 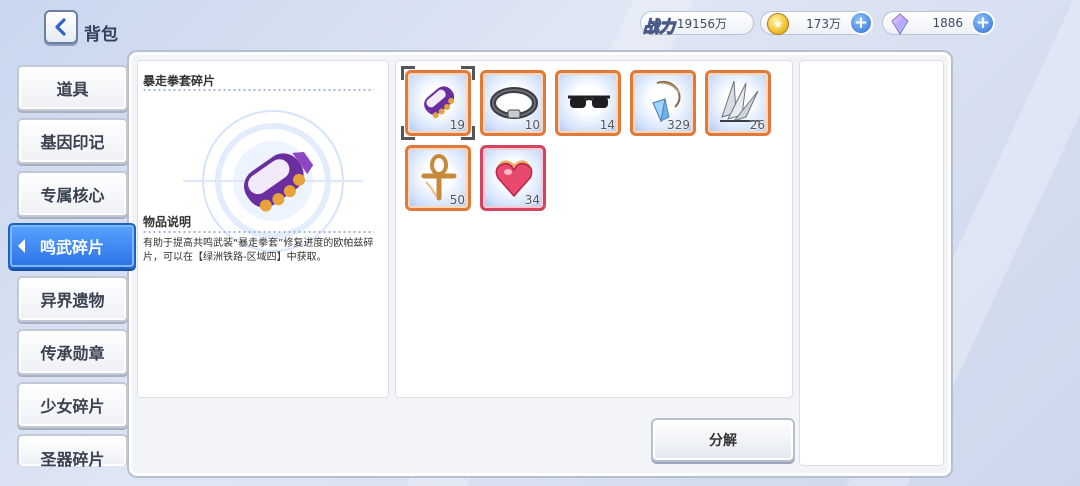 What do you see at coordinates (72, 405) in the screenshot?
I see `tab-girl-fragments: 少女碎片` at bounding box center [72, 405].